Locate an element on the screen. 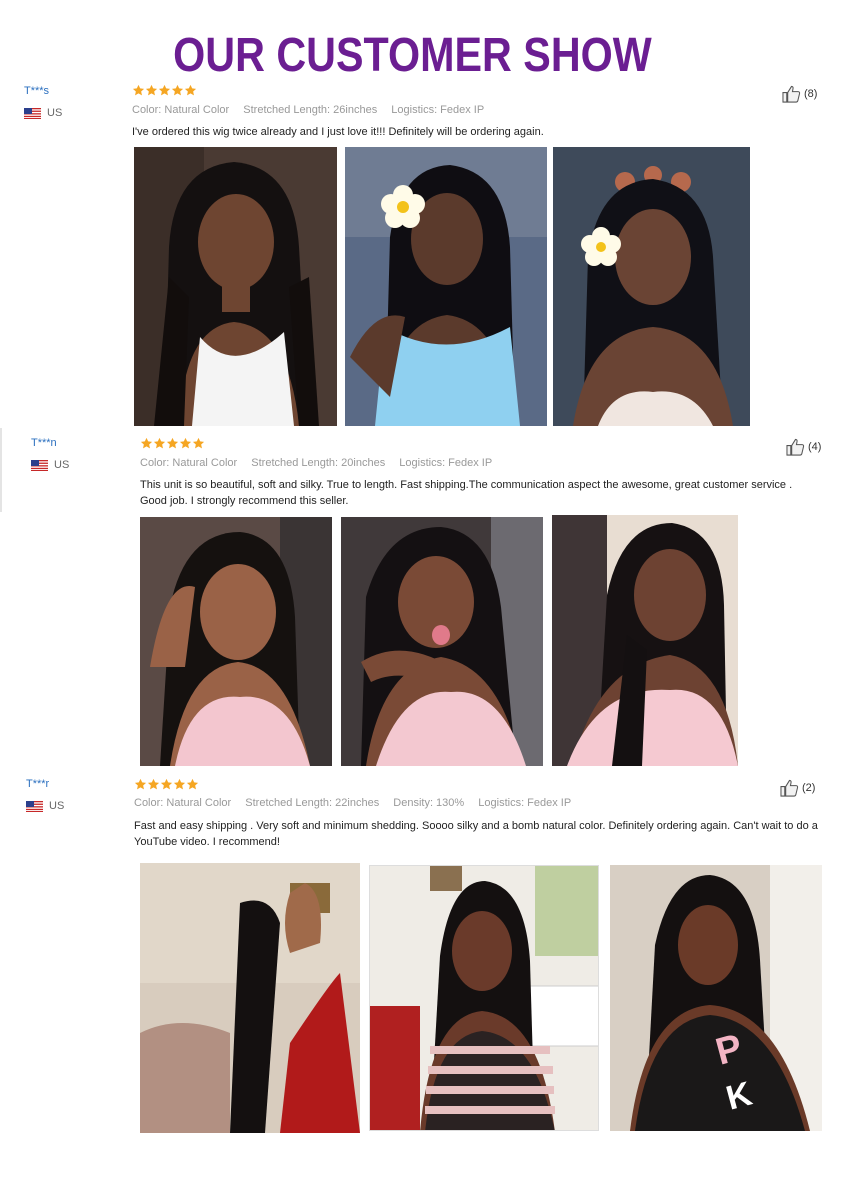 The width and height of the screenshot is (850, 1200). helpful-button: (8) is located at coordinates (799, 94).